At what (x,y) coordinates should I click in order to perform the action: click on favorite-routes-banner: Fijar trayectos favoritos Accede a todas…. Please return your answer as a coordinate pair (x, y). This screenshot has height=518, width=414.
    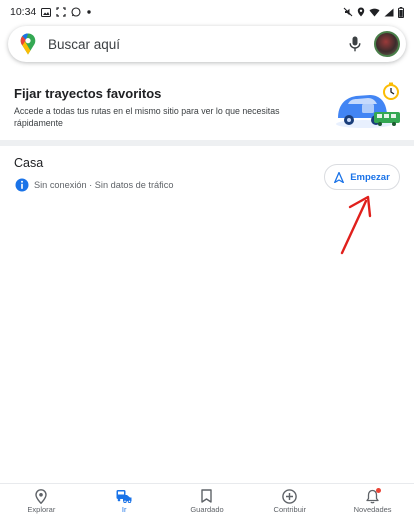
    Looking at the image, I should click on (207, 106).